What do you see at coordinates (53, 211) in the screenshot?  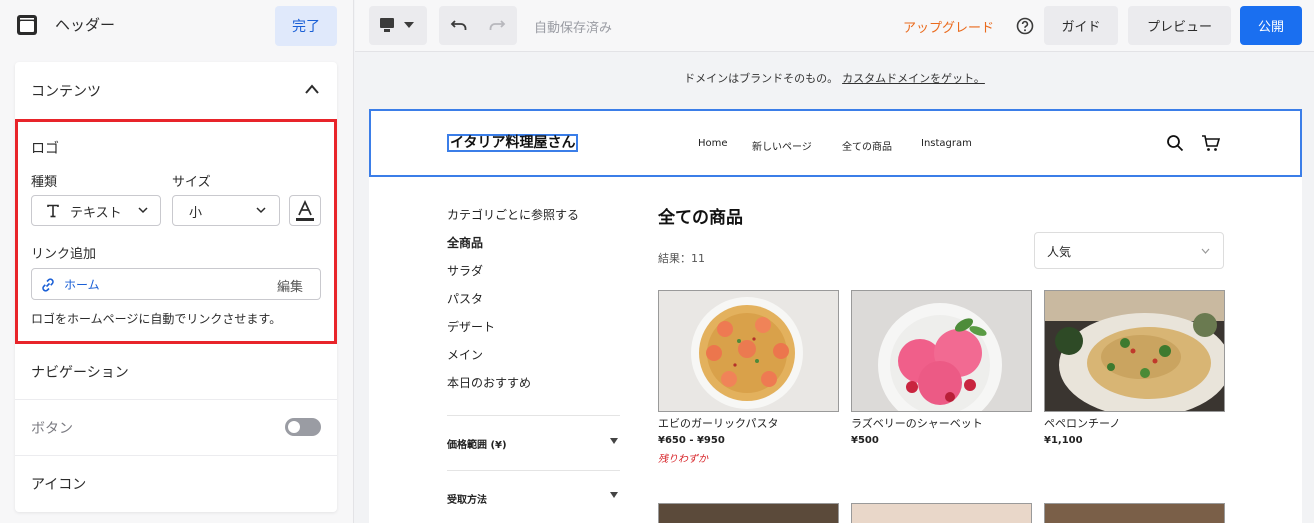 I see `text-type-icon` at bounding box center [53, 211].